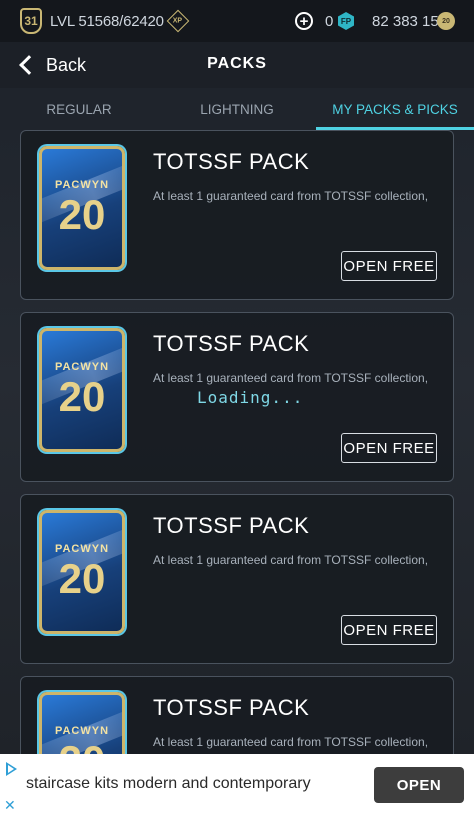 This screenshot has height=817, width=474. What do you see at coordinates (395, 109) in the screenshot?
I see `tab-my-packs-picks: MY PACKS & PICKS` at bounding box center [395, 109].